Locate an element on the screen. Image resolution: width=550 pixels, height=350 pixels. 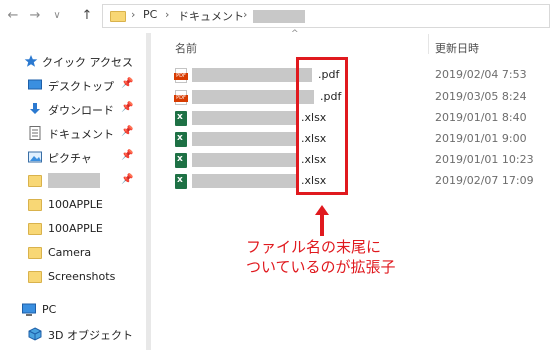
arrow-up-icon is located at coordinates (322, 220).